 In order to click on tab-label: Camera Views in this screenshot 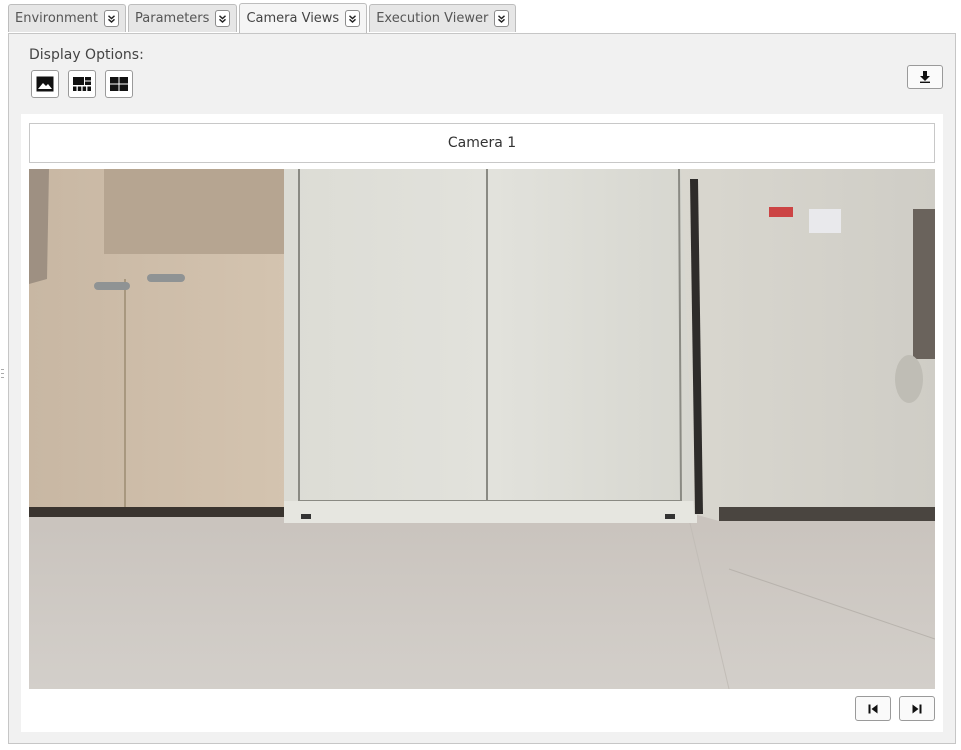, I will do `click(293, 18)`.